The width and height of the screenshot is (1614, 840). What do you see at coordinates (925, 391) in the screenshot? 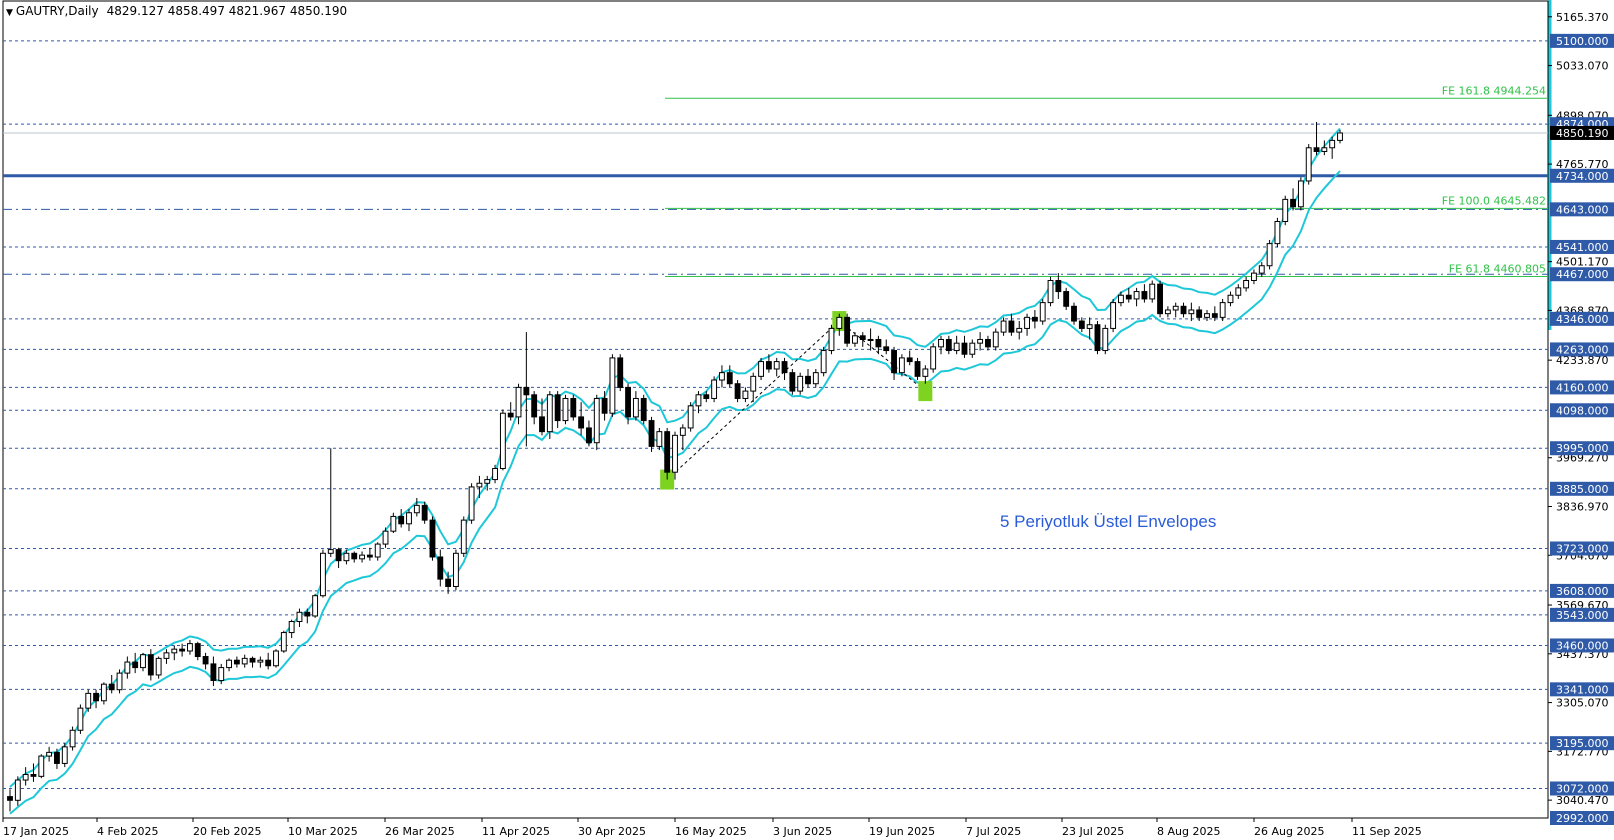
I see `signal-box` at bounding box center [925, 391].